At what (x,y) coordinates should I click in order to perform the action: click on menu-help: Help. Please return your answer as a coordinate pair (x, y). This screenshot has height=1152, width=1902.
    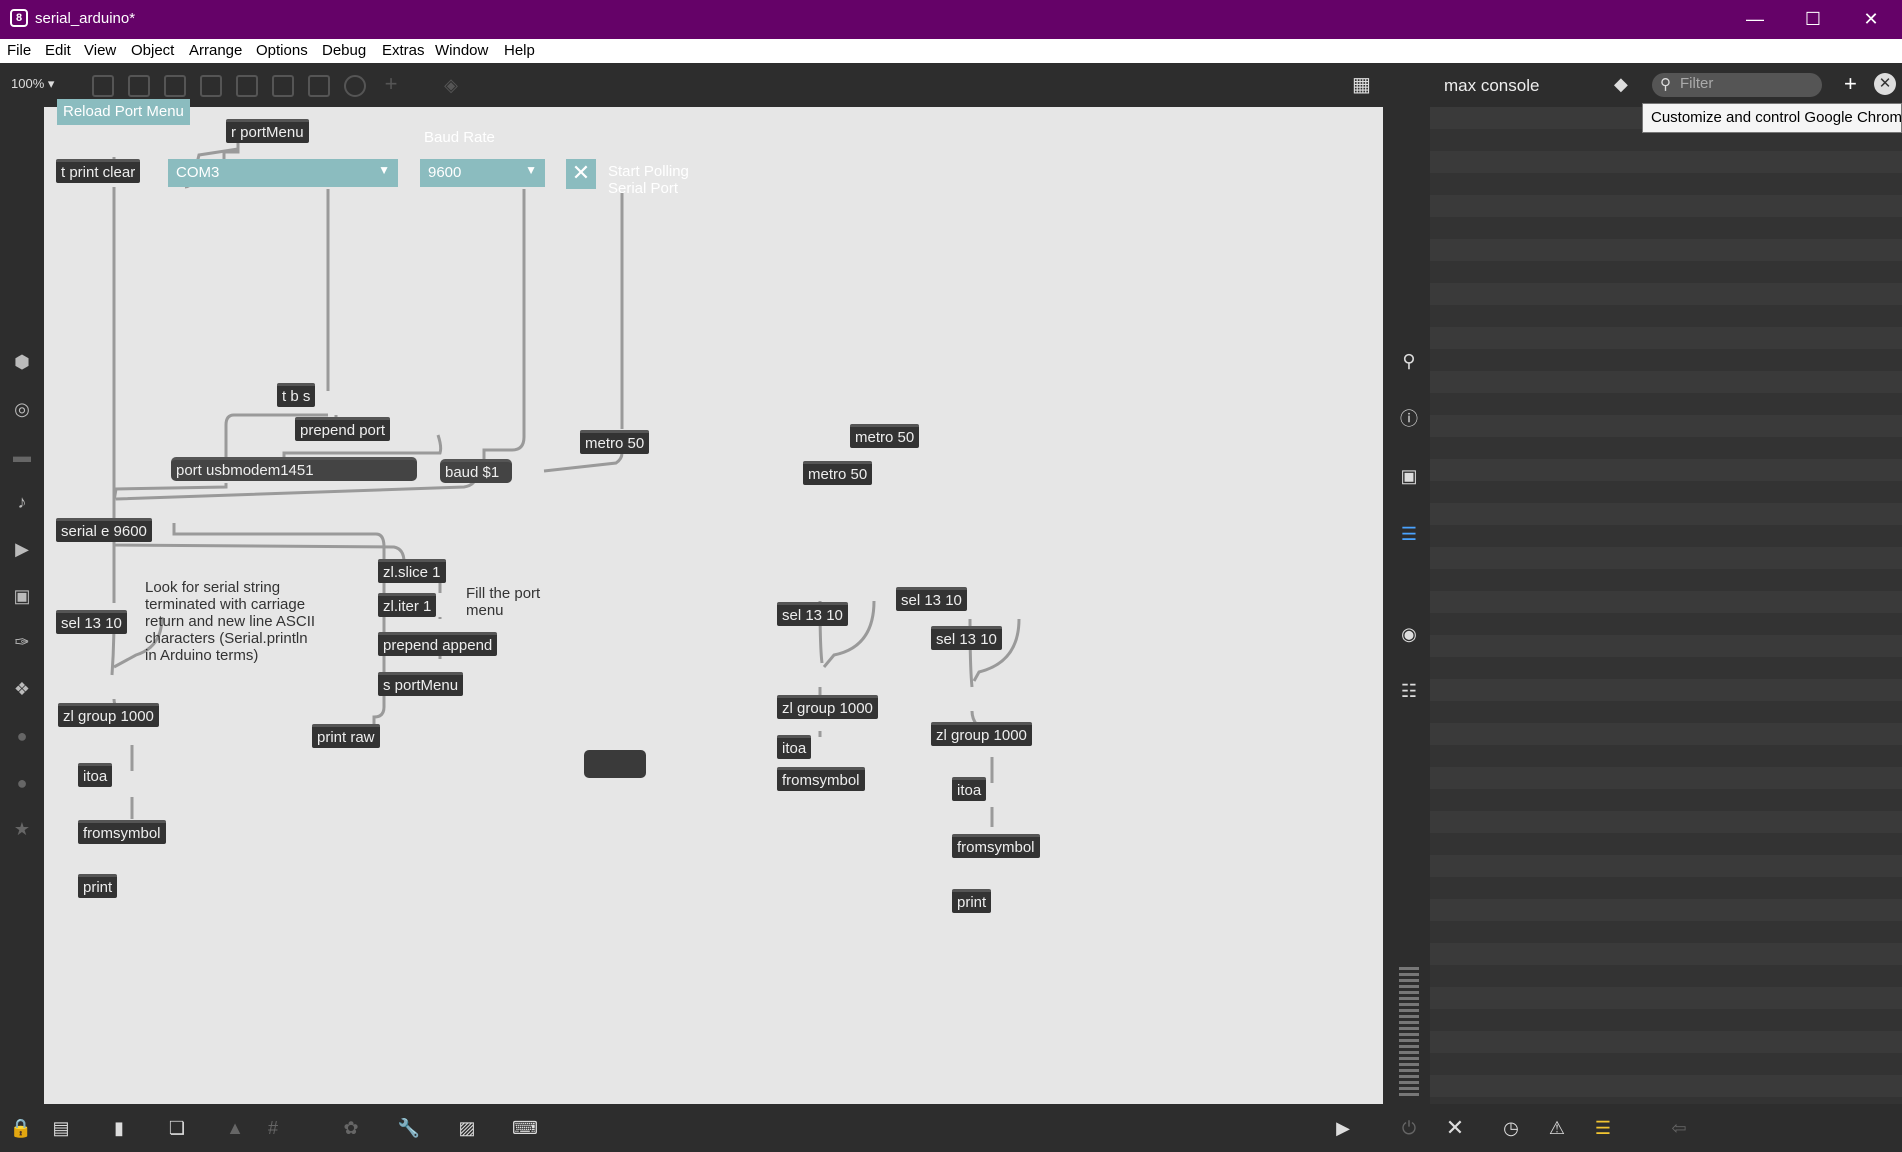
    Looking at the image, I should click on (519, 50).